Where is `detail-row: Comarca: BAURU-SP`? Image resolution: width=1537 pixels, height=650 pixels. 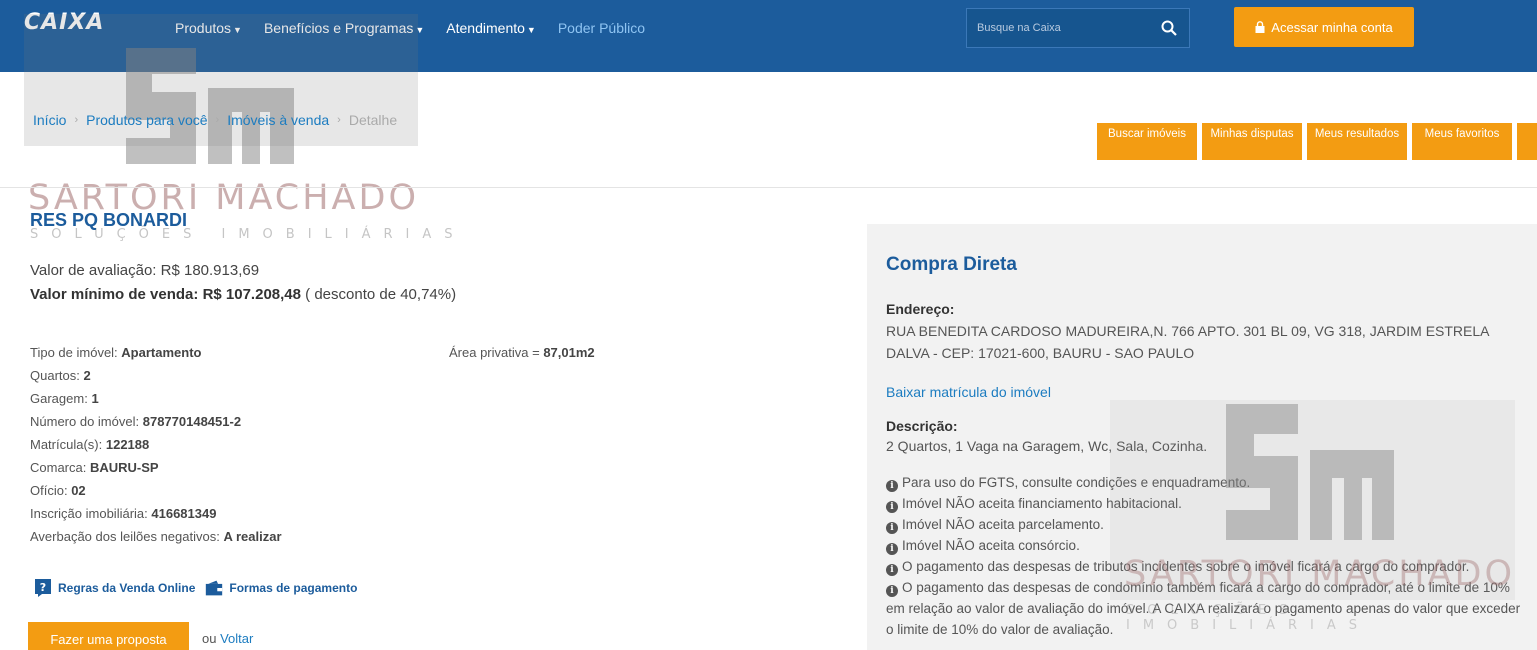 detail-row: Comarca: BAURU-SP is located at coordinates (156, 470).